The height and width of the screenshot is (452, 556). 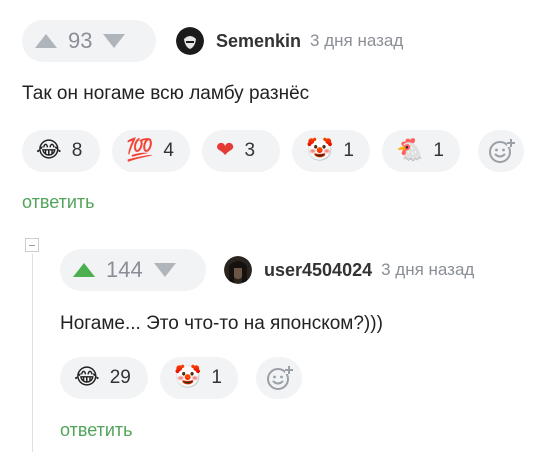 I want to click on author-name: user4504024, so click(x=318, y=270).